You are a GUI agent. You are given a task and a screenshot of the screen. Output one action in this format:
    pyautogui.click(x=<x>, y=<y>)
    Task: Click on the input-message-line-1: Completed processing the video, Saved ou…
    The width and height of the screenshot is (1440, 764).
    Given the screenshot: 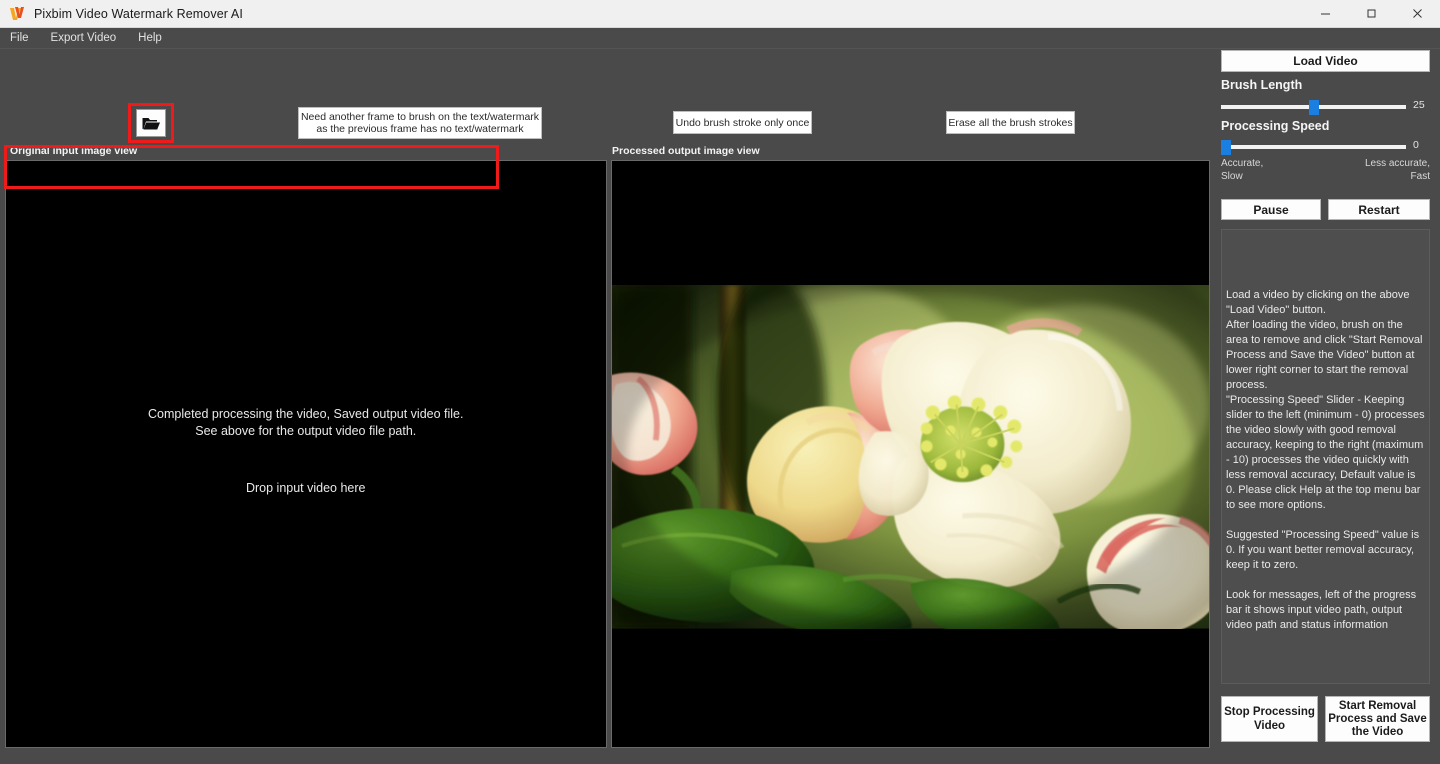 What is the action you would take?
    pyautogui.click(x=306, y=414)
    